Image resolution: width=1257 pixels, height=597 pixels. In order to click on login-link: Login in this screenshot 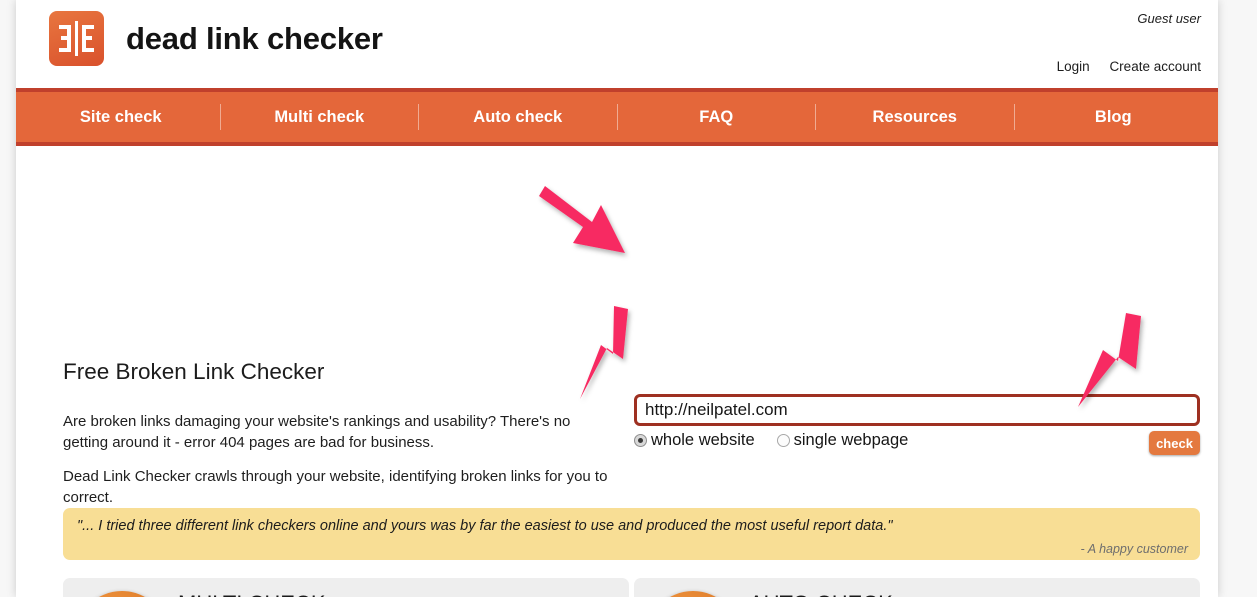, I will do `click(1073, 66)`.